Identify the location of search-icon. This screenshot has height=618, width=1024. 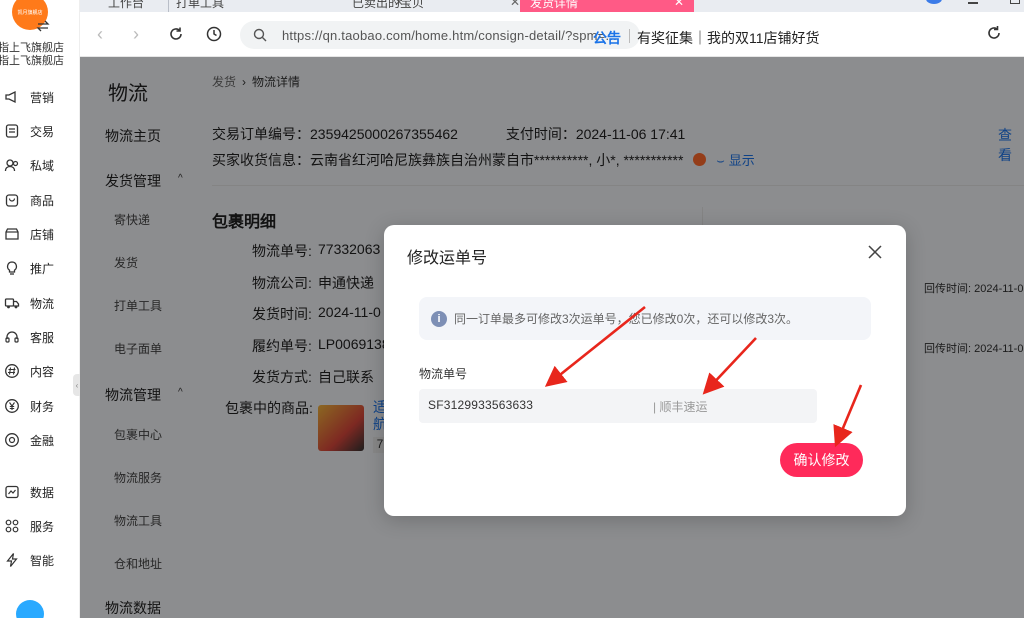
(260, 35).